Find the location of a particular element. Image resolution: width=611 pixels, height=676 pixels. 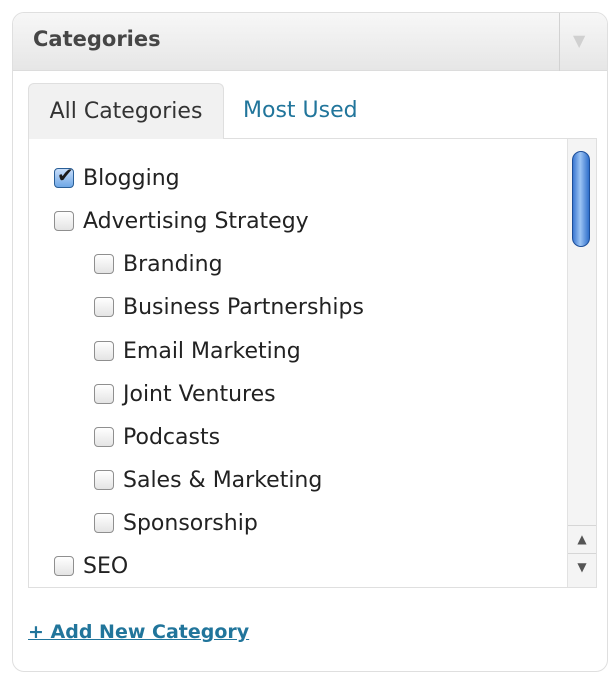

category-label: Sponsorship is located at coordinates (190, 523).